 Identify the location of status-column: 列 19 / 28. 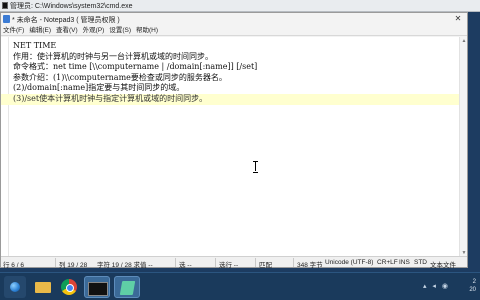
(73, 265).